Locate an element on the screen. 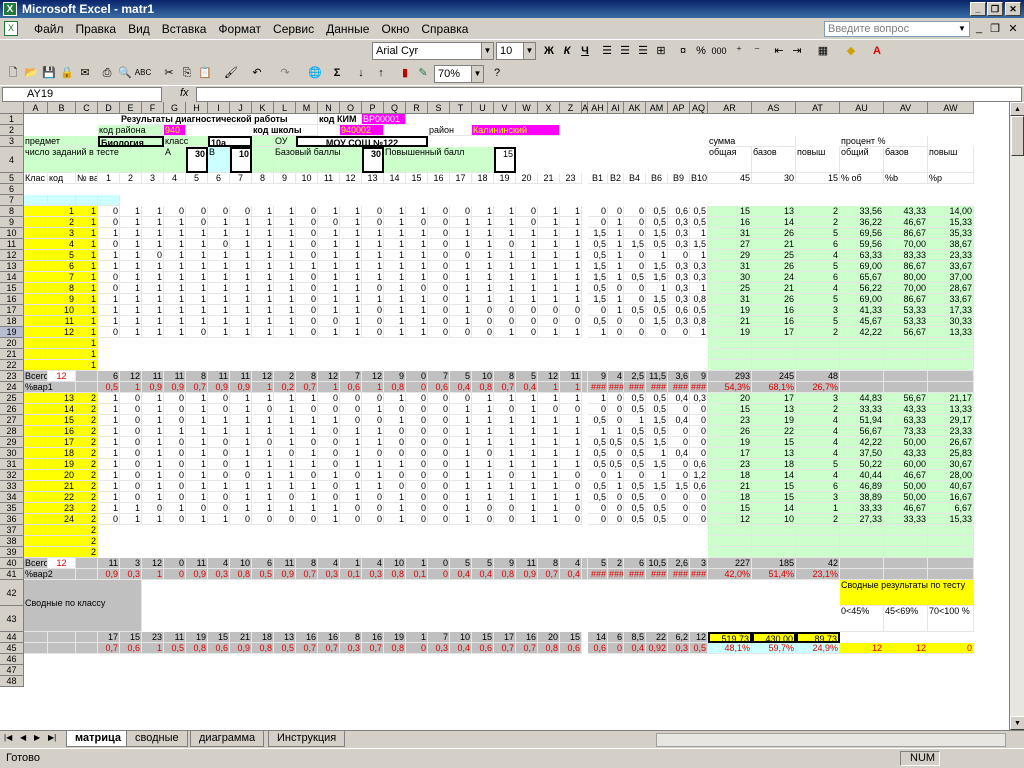 This screenshot has width=1024, height=768. open-folder-icon: 📂 is located at coordinates (31, 73).